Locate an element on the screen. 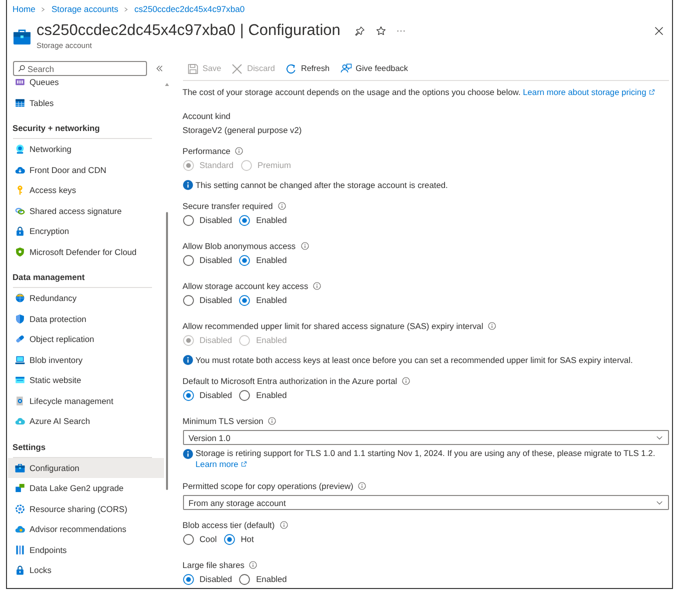  scroll-arrow-icon is located at coordinates (167, 84).